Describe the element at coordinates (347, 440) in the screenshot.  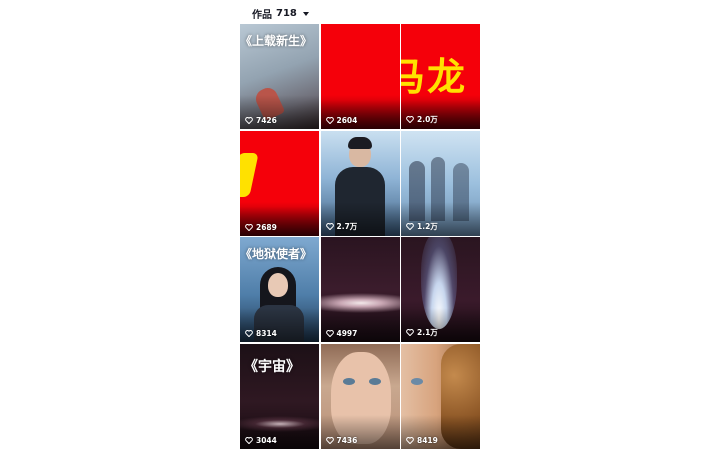
I see `like-count-value: 7436` at that location.